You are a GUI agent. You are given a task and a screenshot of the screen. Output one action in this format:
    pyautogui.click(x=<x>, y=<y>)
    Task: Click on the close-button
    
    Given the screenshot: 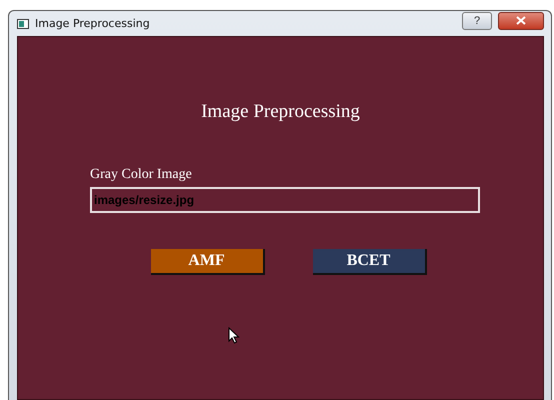 What is the action you would take?
    pyautogui.click(x=521, y=21)
    